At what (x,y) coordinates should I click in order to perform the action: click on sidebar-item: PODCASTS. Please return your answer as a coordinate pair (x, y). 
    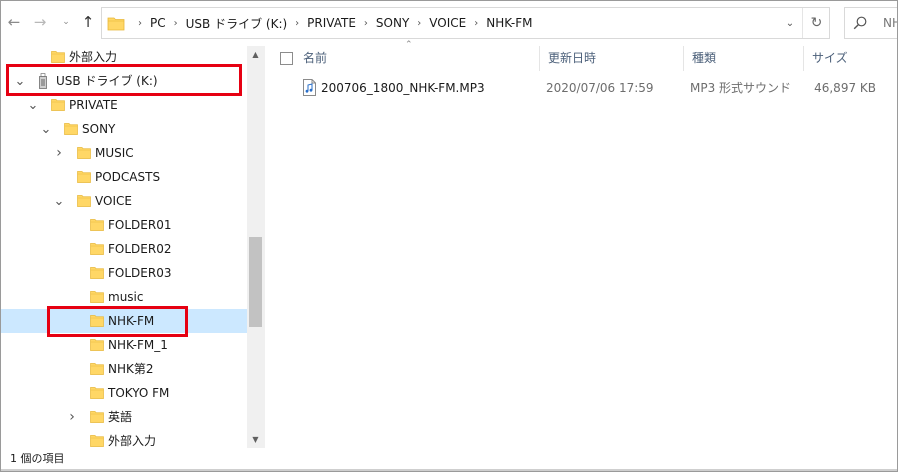
    Looking at the image, I should click on (124, 177).